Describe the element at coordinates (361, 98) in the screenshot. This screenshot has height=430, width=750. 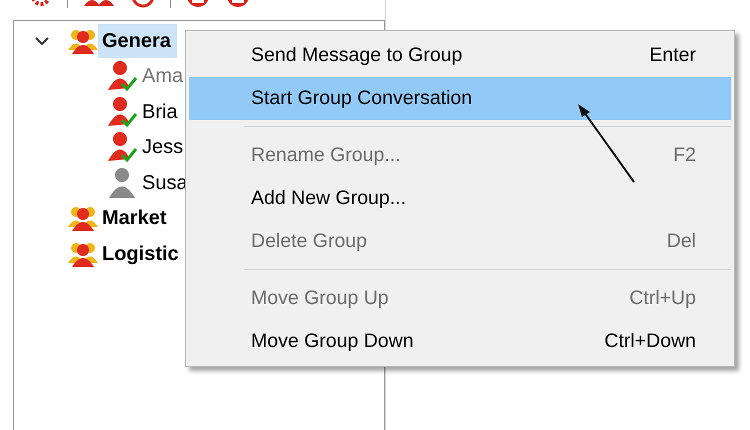
I see `menu-item-label: Start Group Conversation` at that location.